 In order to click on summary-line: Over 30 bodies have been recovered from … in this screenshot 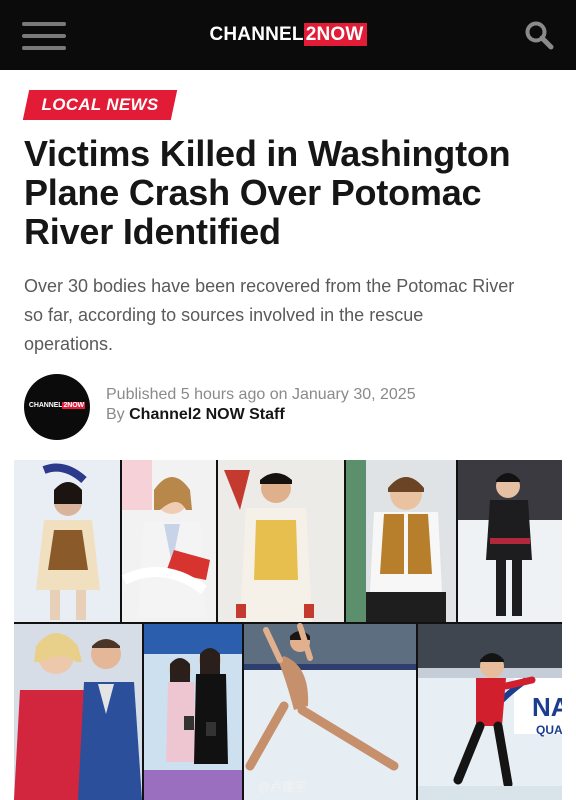, I will do `click(269, 286)`.